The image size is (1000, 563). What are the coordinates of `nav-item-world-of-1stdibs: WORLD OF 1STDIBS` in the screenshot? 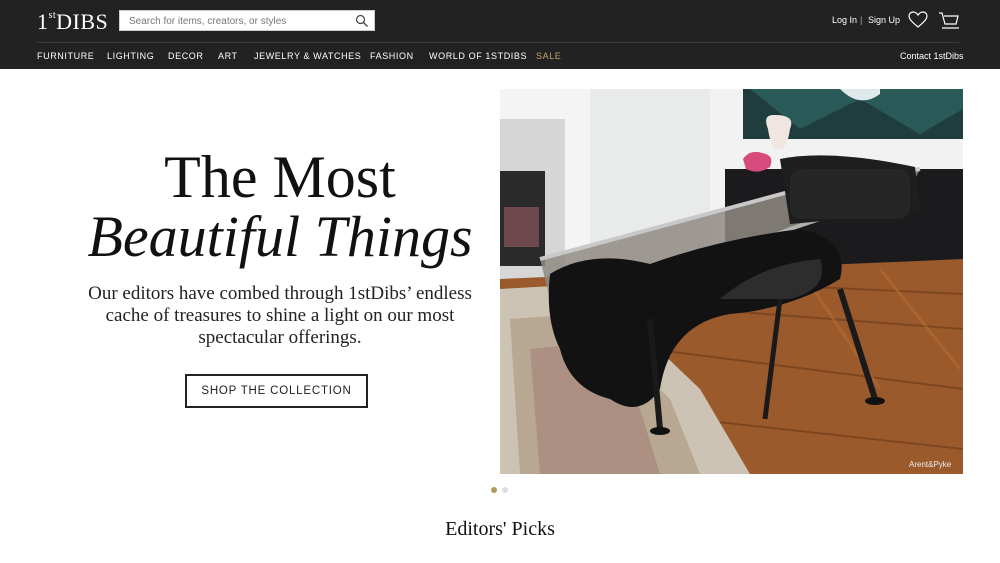 It's located at (478, 56).